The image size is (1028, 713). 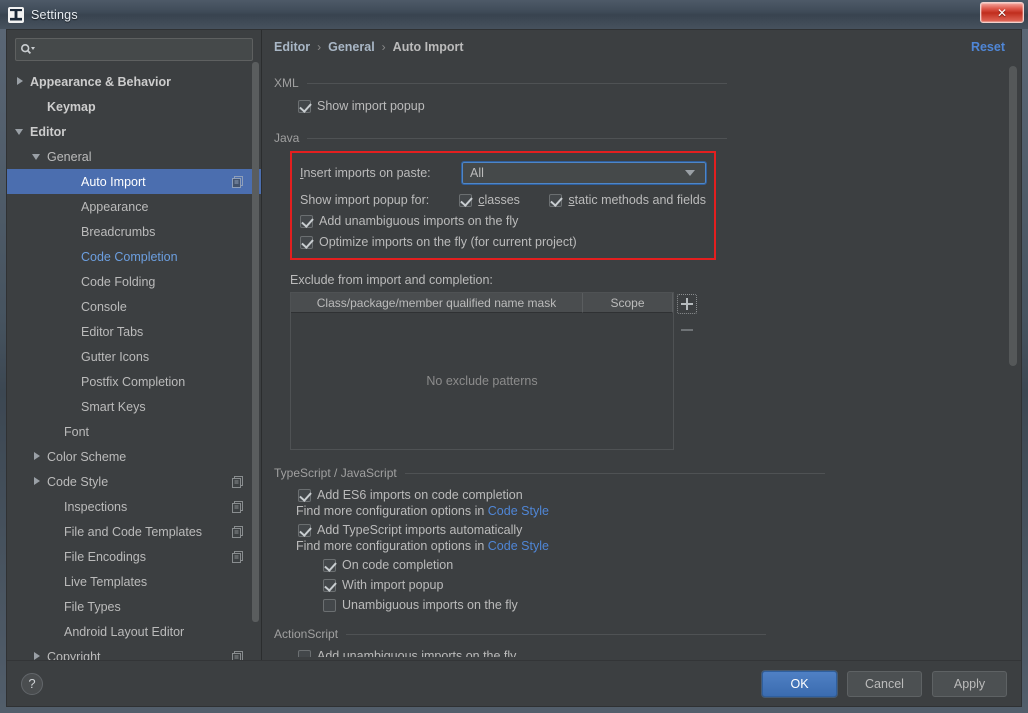 What do you see at coordinates (304, 530) in the screenshot?
I see `checkbox-add-typescript-imports` at bounding box center [304, 530].